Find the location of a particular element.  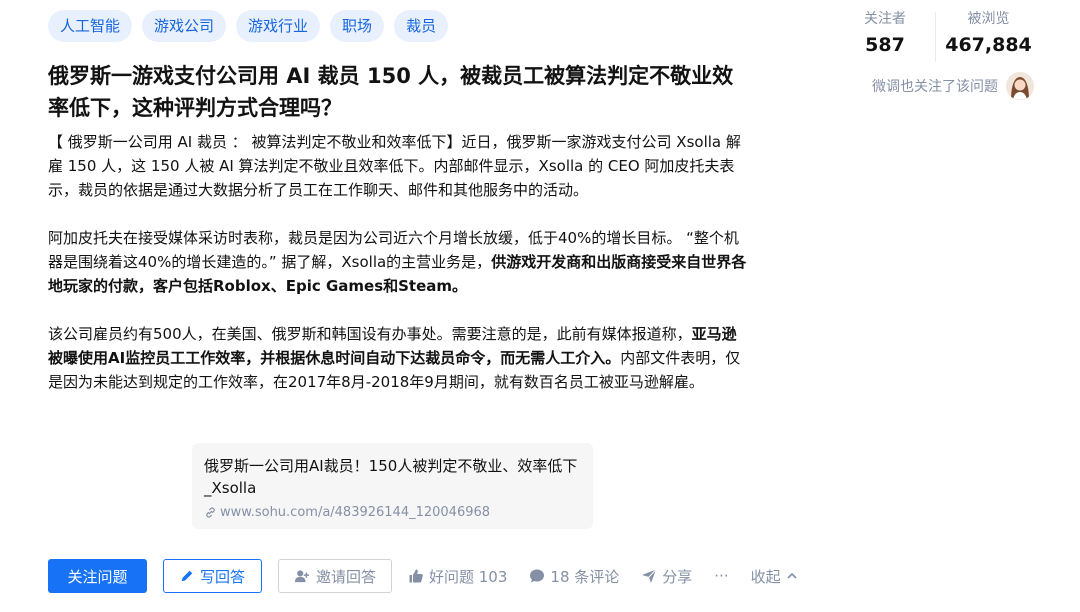

followed-by: 微调也关注了该问题 is located at coordinates (953, 86).